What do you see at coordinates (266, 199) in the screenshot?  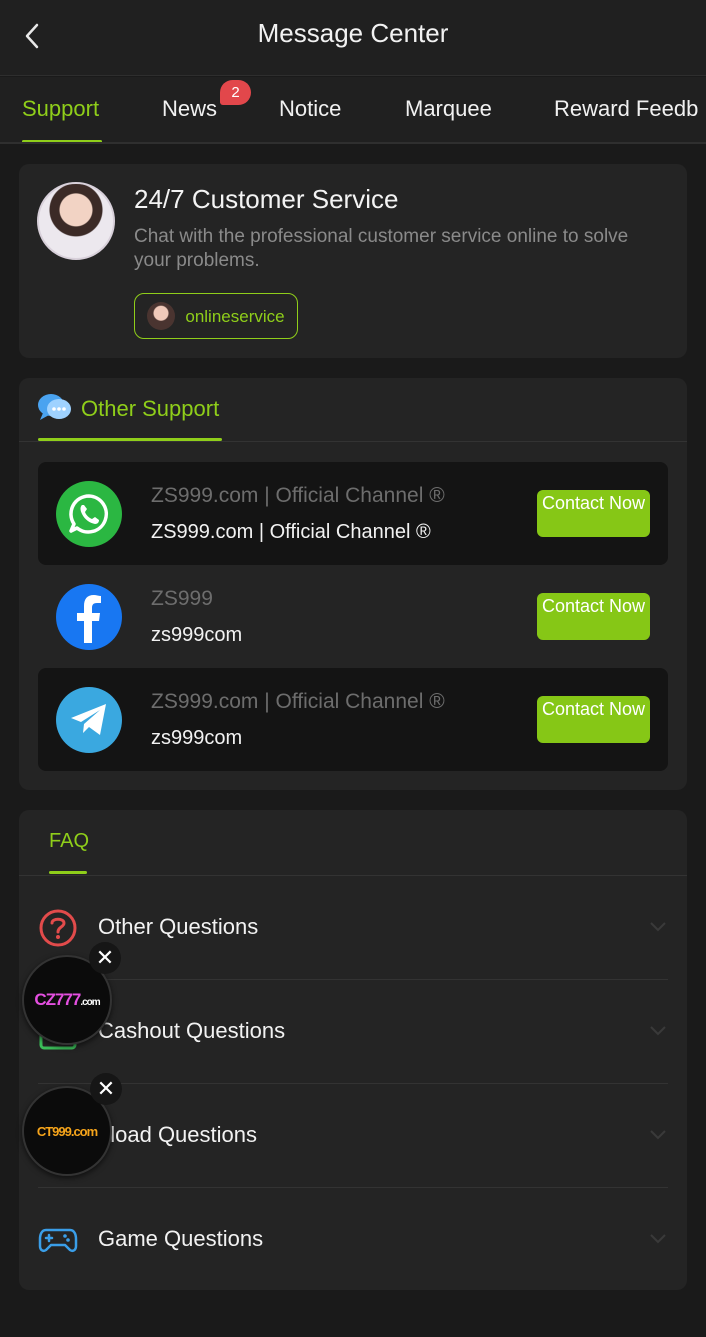 I see `customer-service-title: 24/7 Customer Service` at bounding box center [266, 199].